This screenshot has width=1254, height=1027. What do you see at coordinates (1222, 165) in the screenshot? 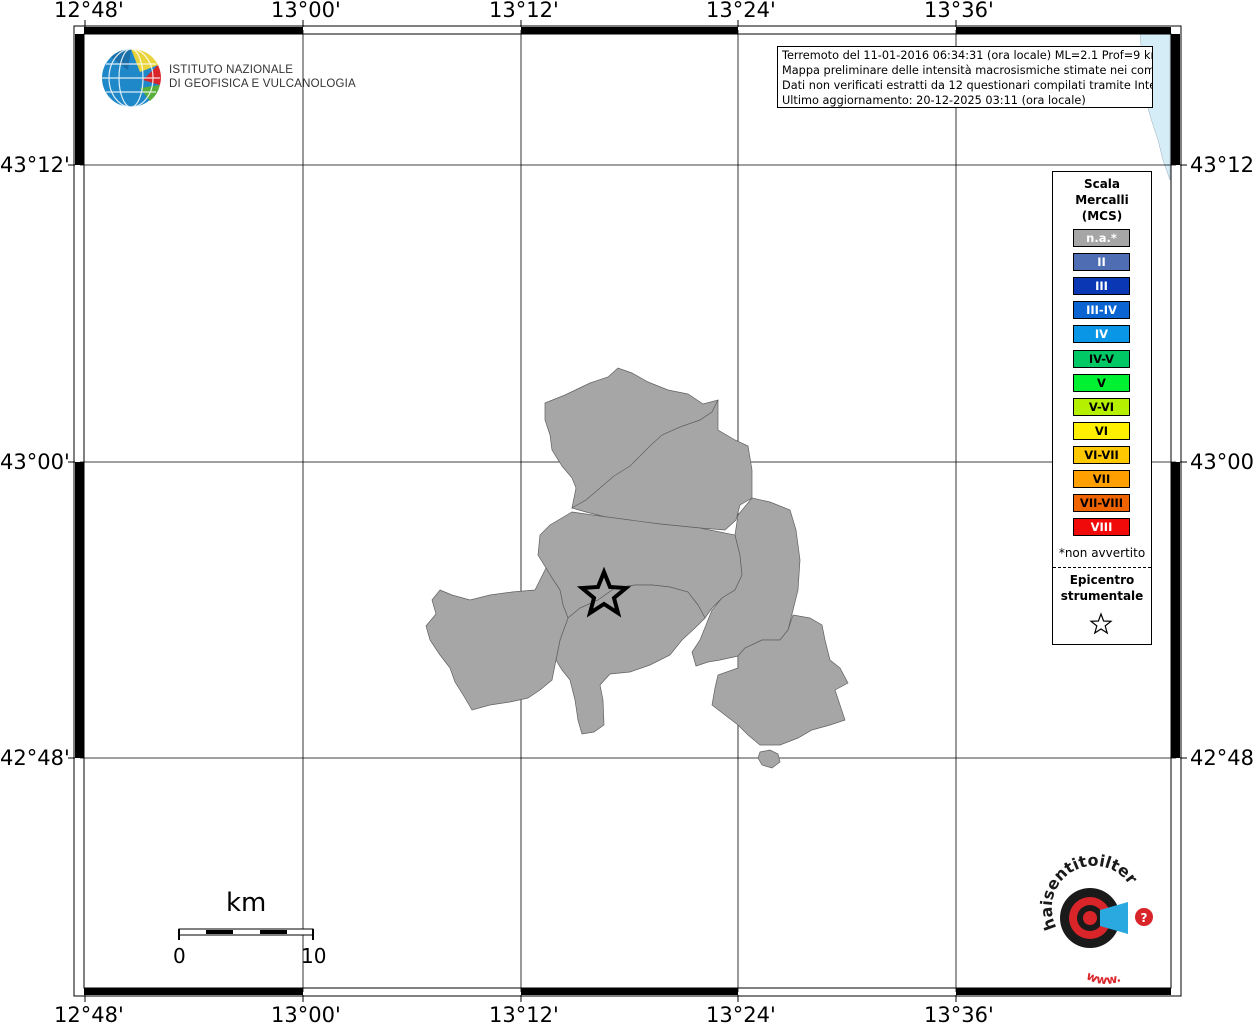
I see `lat-label-right-1: 43°12'` at bounding box center [1222, 165].